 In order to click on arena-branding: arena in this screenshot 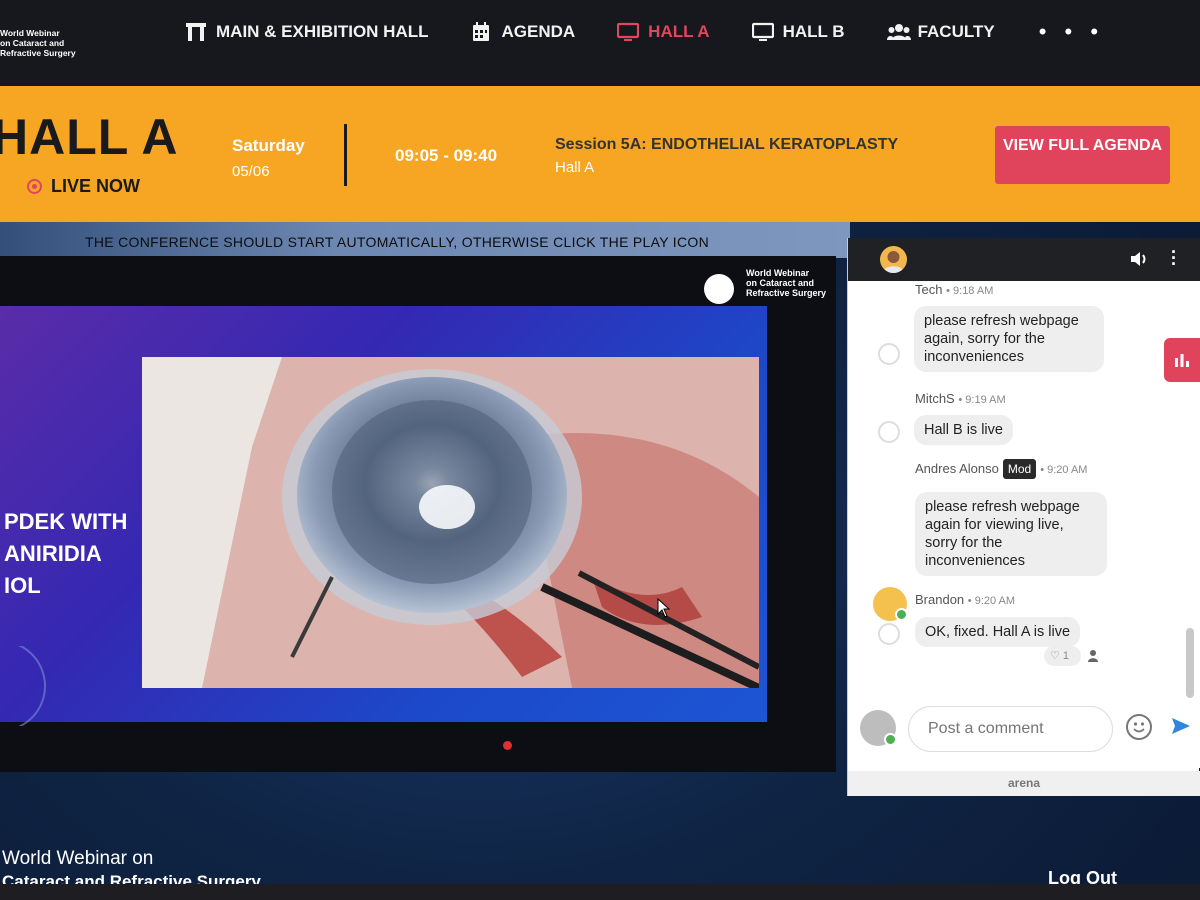, I will do `click(1024, 783)`.